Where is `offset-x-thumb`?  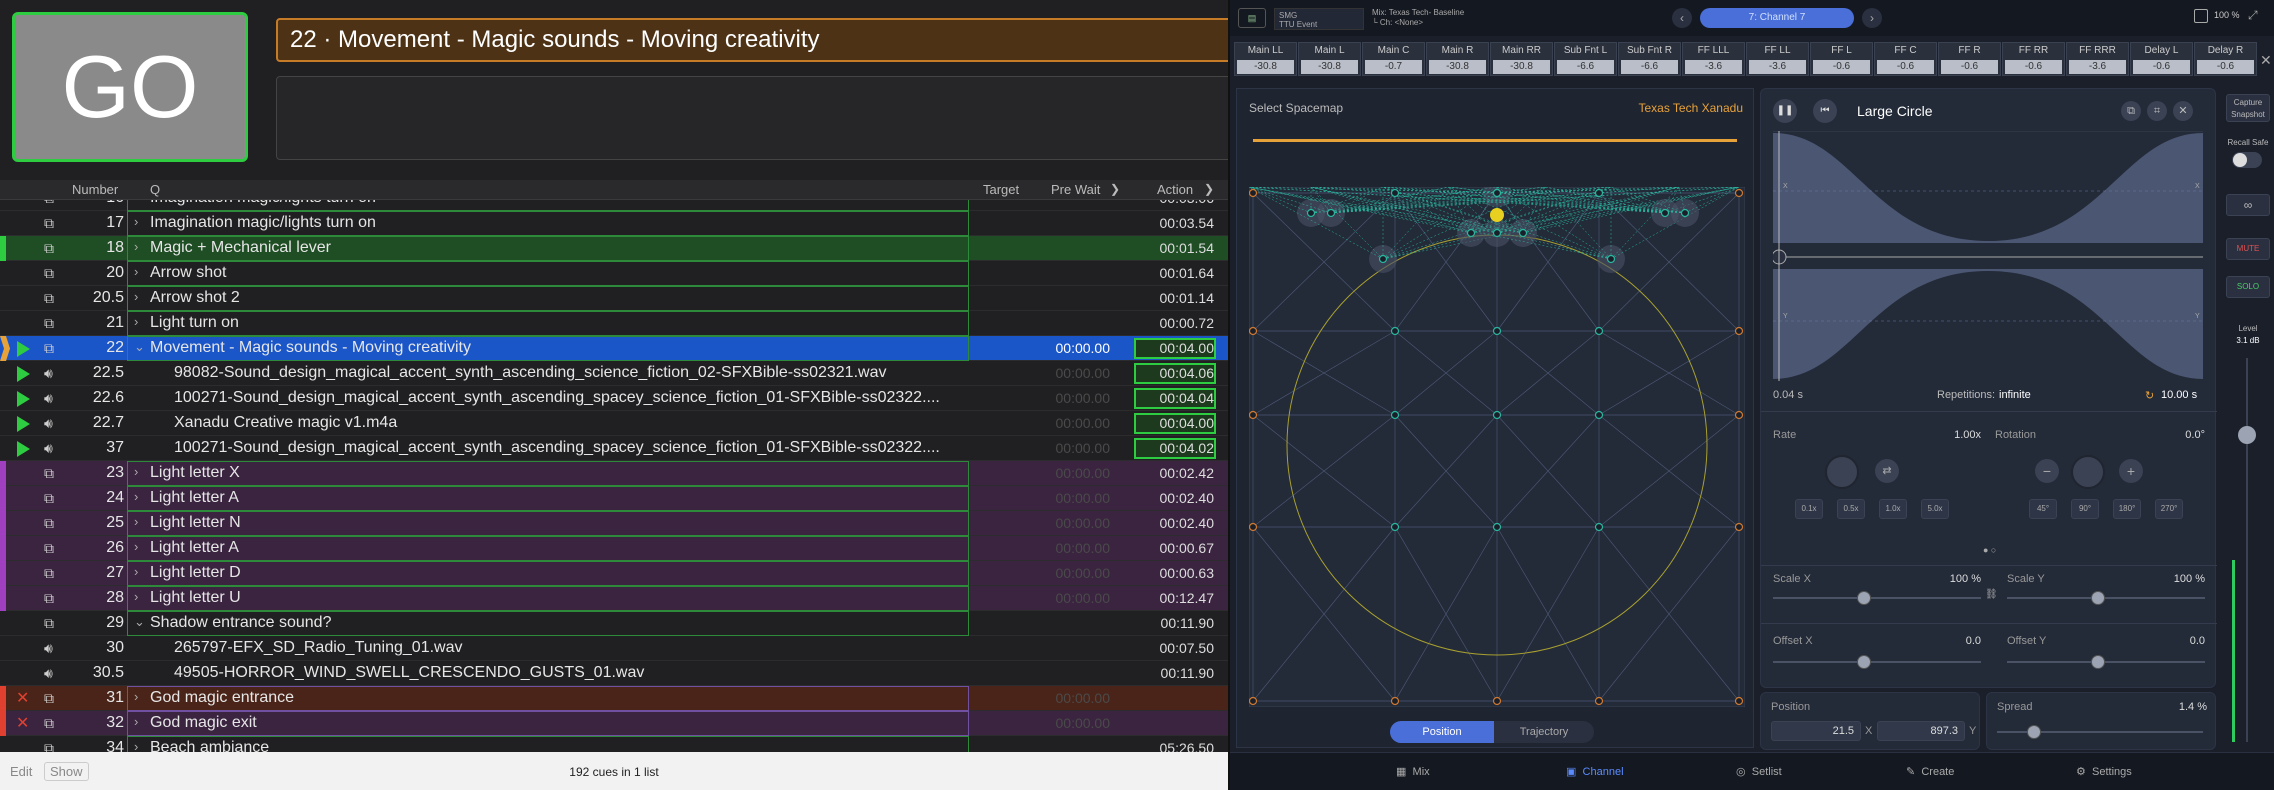
offset-x-thumb is located at coordinates (1864, 662).